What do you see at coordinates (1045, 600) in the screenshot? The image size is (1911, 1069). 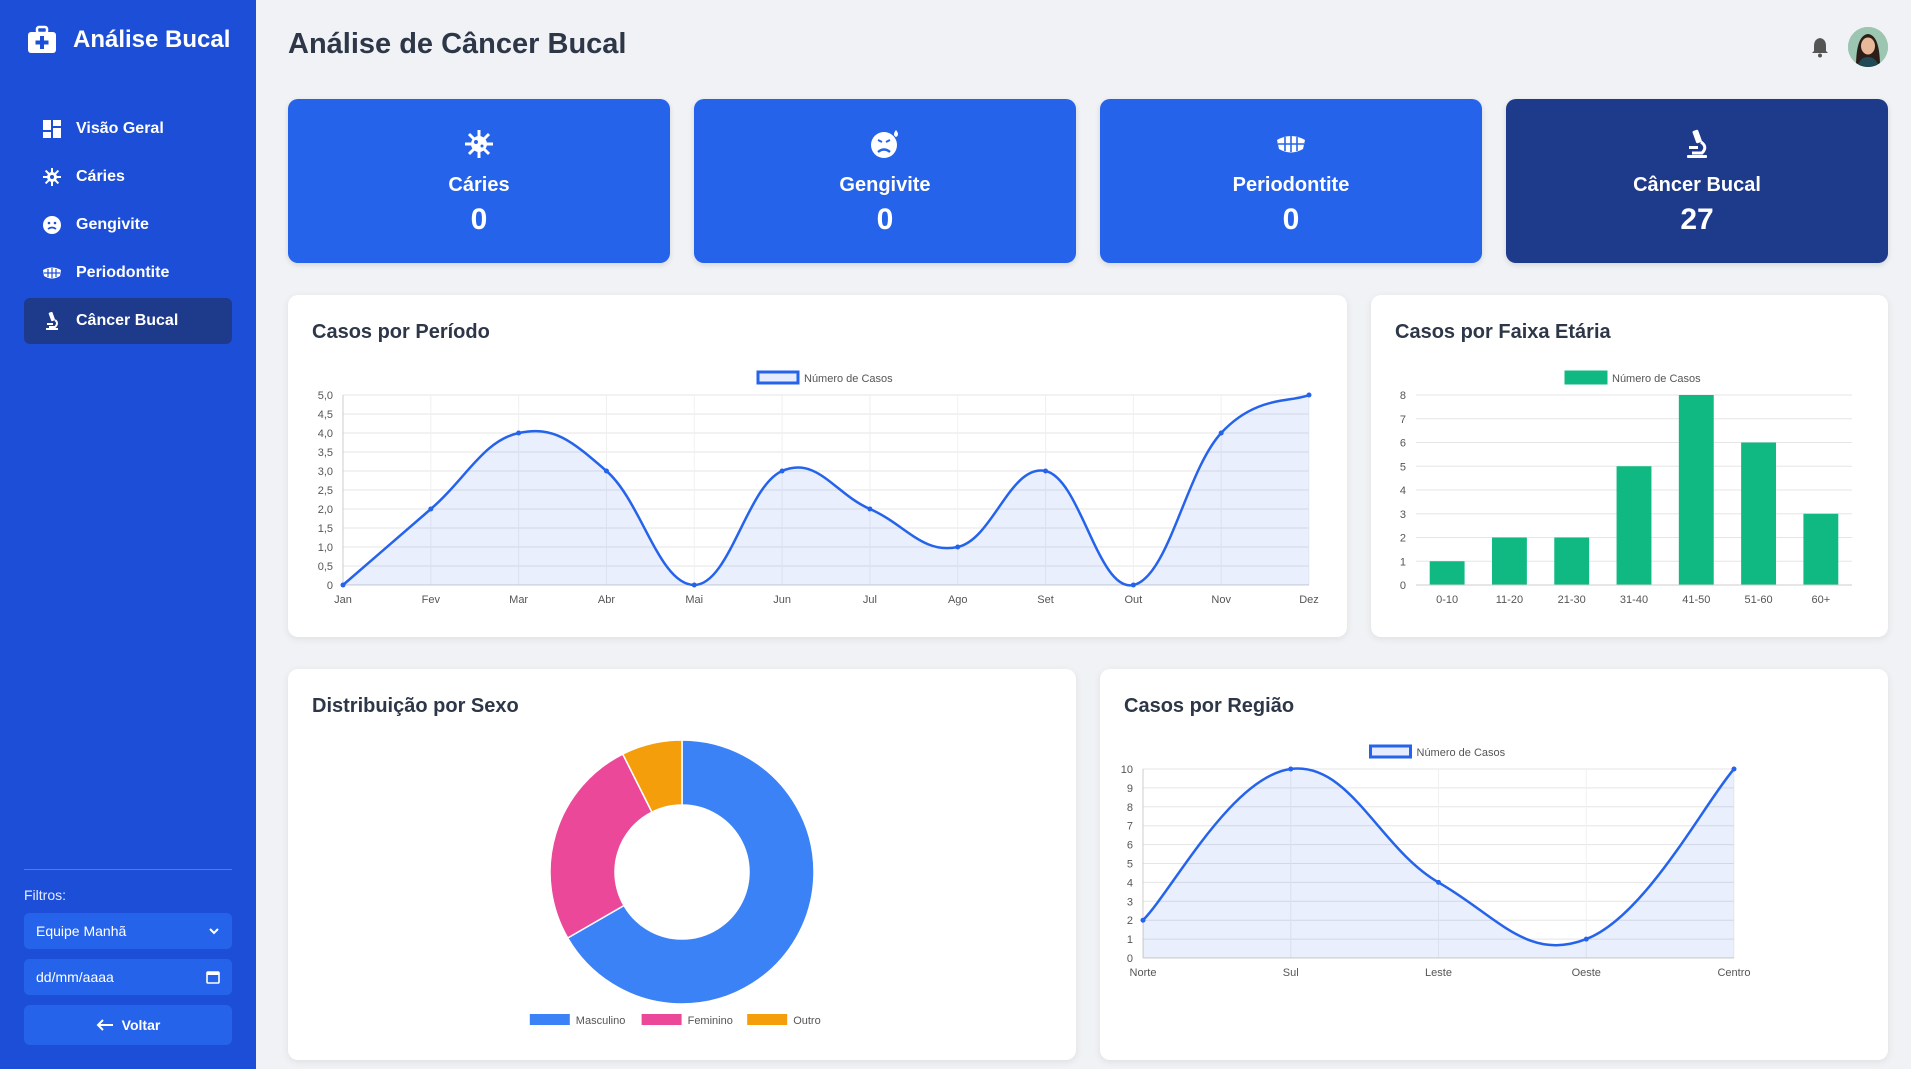 I see `x-tick-label: Set` at bounding box center [1045, 600].